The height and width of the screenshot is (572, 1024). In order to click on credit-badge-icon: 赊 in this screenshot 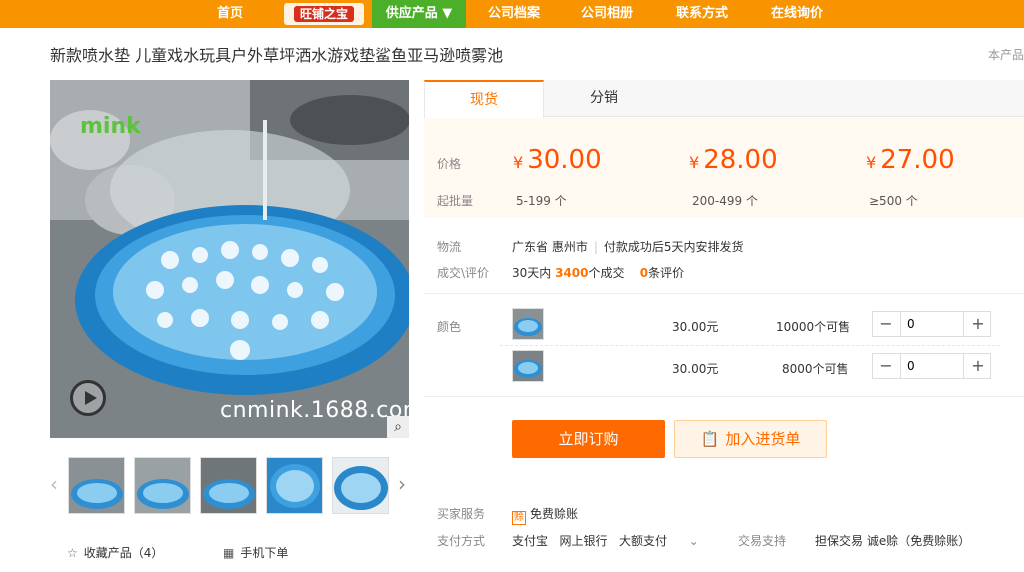, I will do `click(519, 518)`.